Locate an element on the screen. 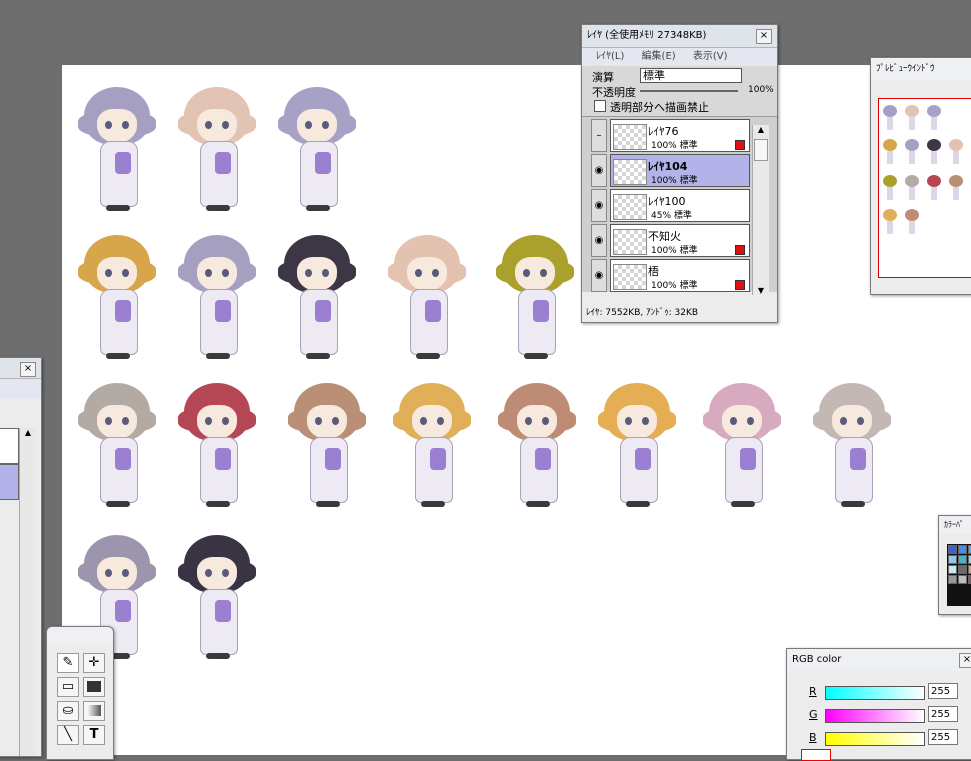 The width and height of the screenshot is (971, 761). move-icon: ✛ is located at coordinates (94, 663).